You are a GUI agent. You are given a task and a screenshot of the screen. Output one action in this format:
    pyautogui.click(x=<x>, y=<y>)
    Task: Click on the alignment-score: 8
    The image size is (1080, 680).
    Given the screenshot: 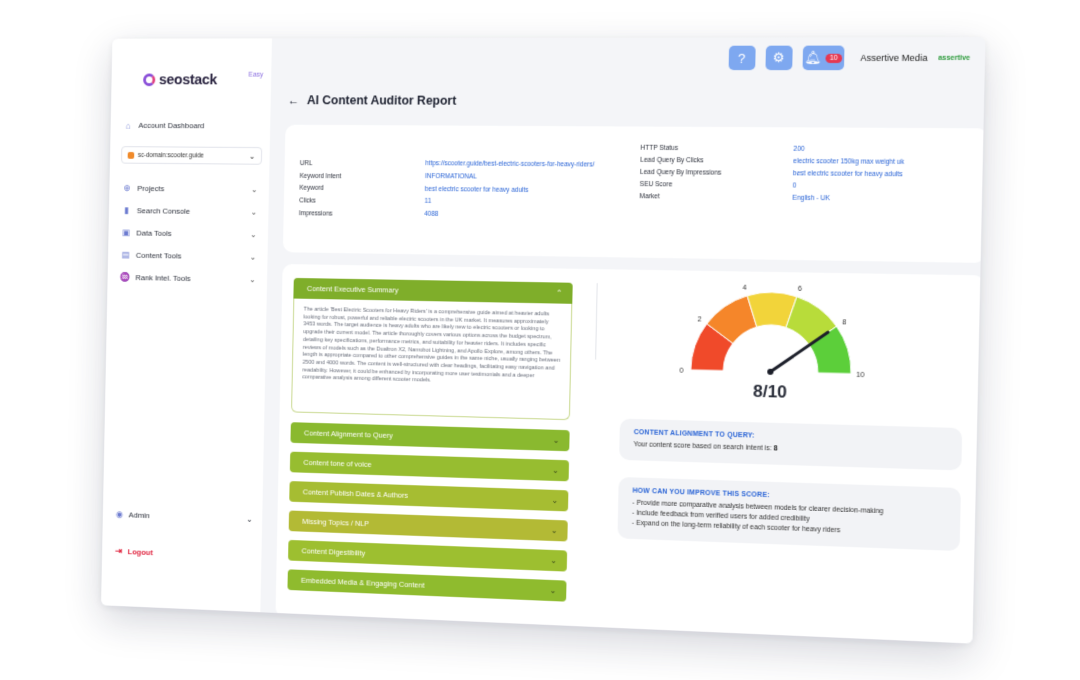 What is the action you would take?
    pyautogui.click(x=775, y=449)
    